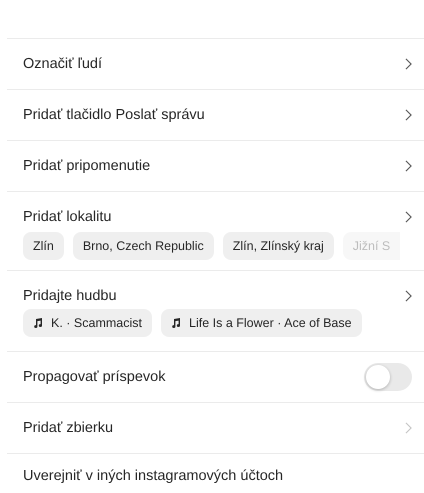  I want to click on music-chip: Life Is a Flower · Ace of Base, so click(261, 323).